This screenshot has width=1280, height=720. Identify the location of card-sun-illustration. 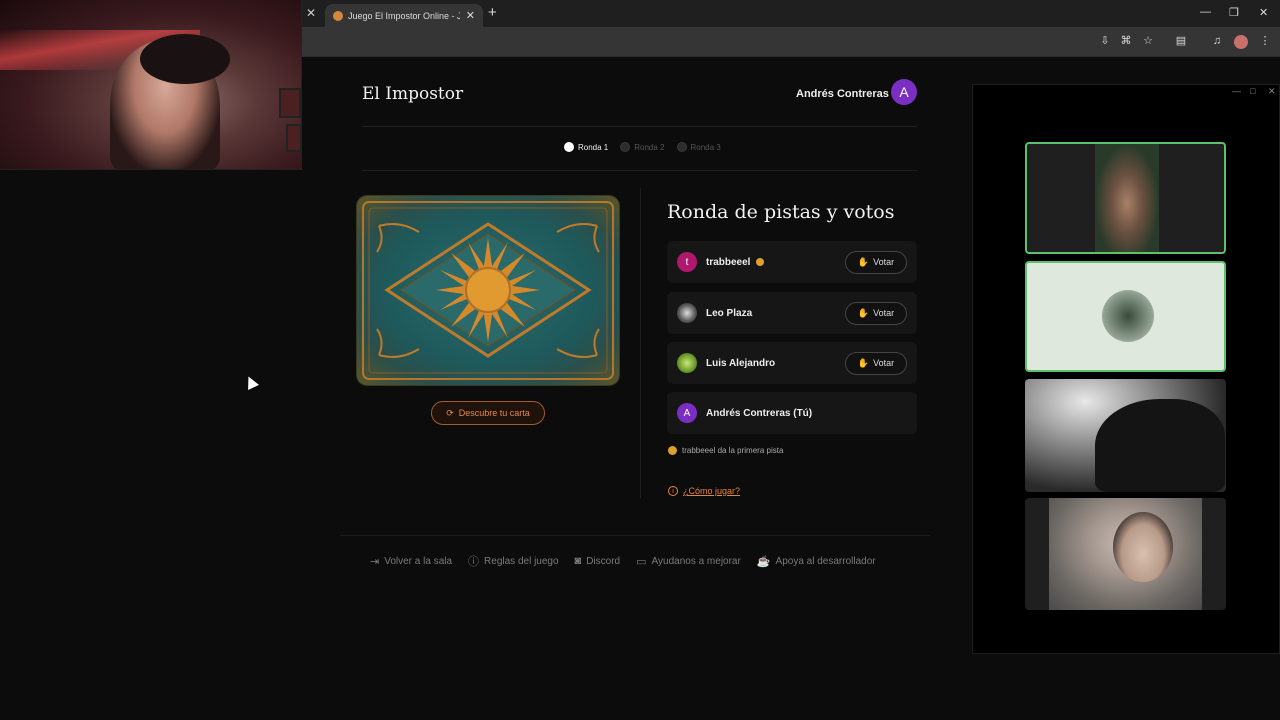
(488, 290).